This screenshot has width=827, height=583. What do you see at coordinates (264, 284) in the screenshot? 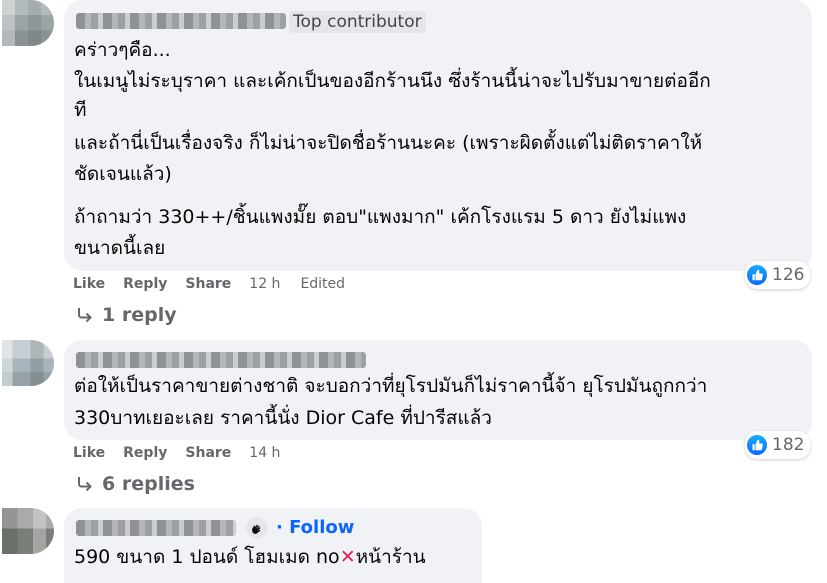
I see `timestamp: 12 h` at bounding box center [264, 284].